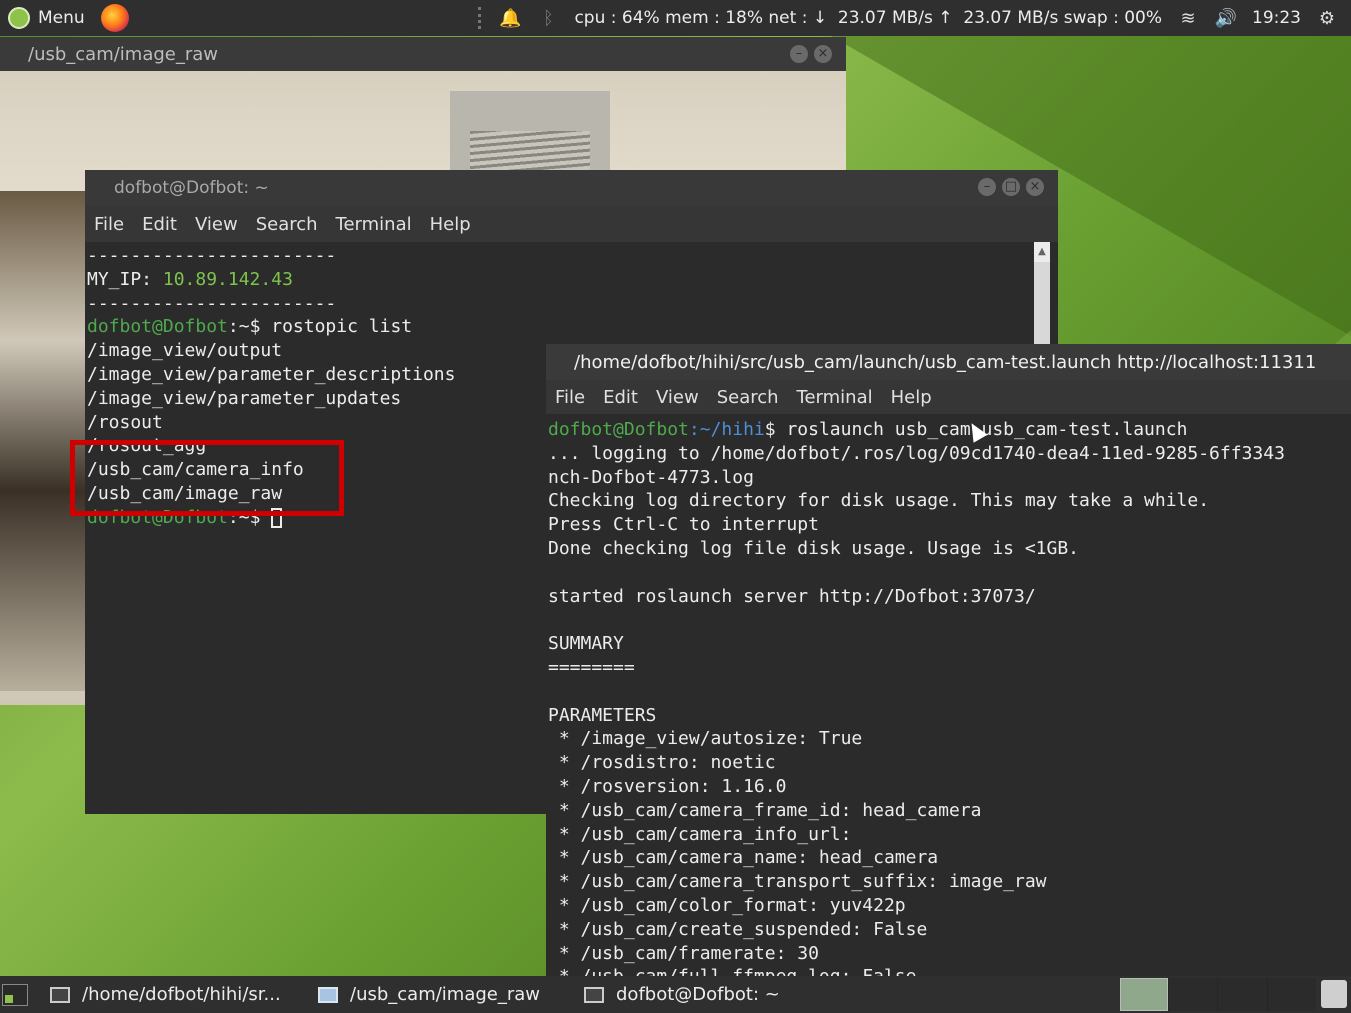 Image resolution: width=1351 pixels, height=1013 pixels. I want to click on command: rostopic list, so click(342, 327).